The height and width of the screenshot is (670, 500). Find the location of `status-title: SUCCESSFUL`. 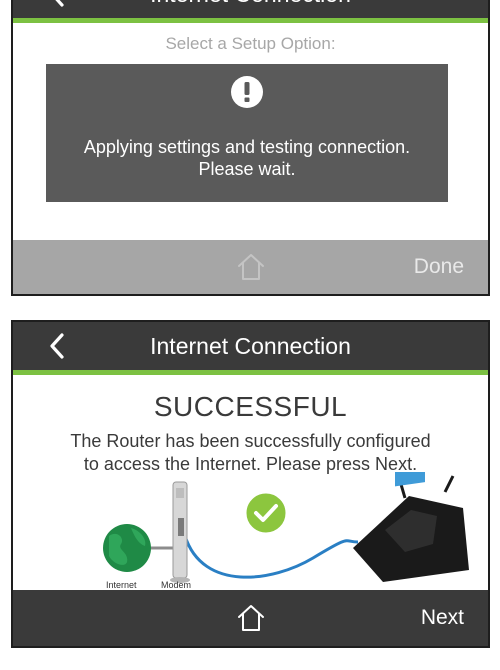

status-title: SUCCESSFUL is located at coordinates (250, 406).